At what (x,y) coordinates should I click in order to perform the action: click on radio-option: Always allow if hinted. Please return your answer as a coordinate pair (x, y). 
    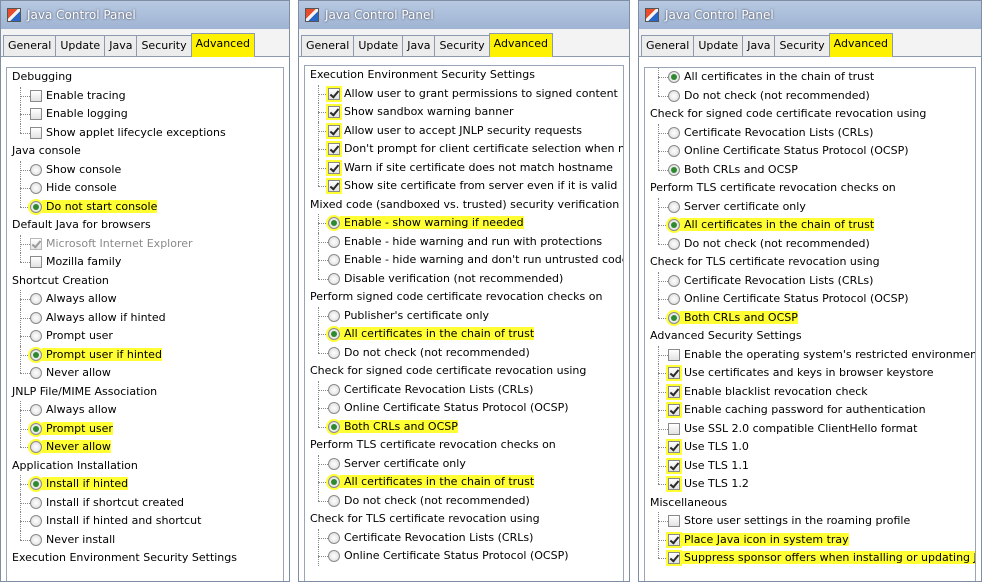
    Looking at the image, I should click on (146, 317).